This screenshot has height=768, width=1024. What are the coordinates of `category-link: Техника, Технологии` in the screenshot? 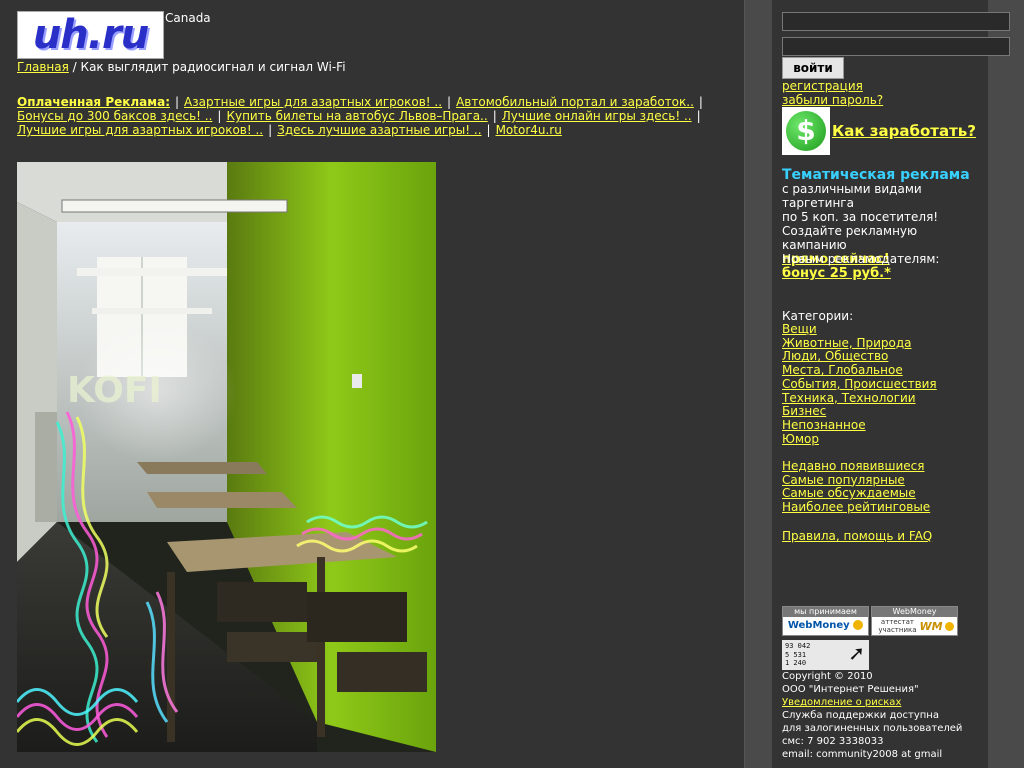 It's located at (859, 398).